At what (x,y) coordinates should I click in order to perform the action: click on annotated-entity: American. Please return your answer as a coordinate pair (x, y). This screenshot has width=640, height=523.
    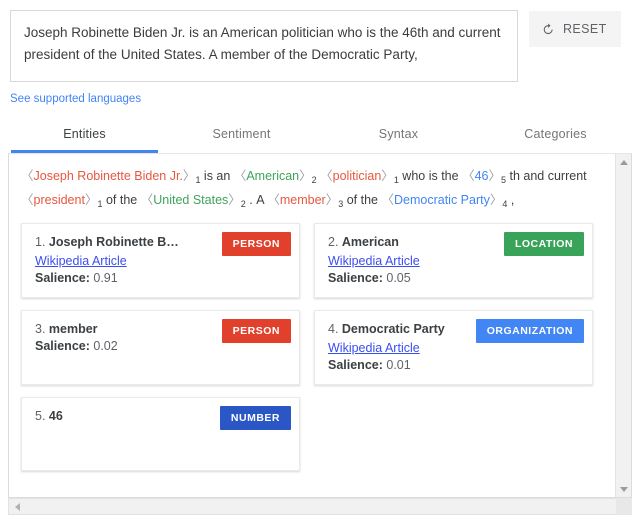
    Looking at the image, I should click on (272, 176).